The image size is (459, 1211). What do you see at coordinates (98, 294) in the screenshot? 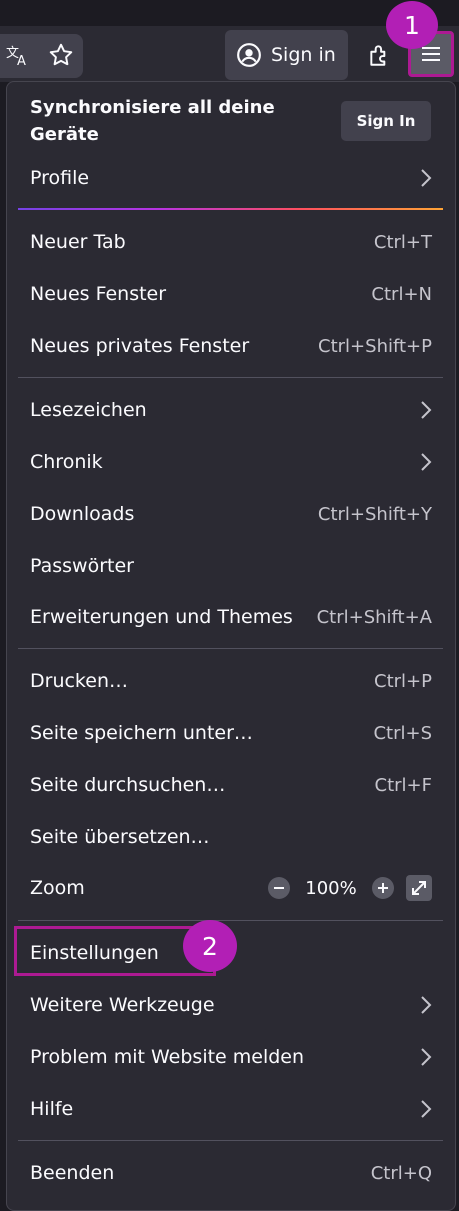
I see `menu-item-label: Neues Fenster` at bounding box center [98, 294].